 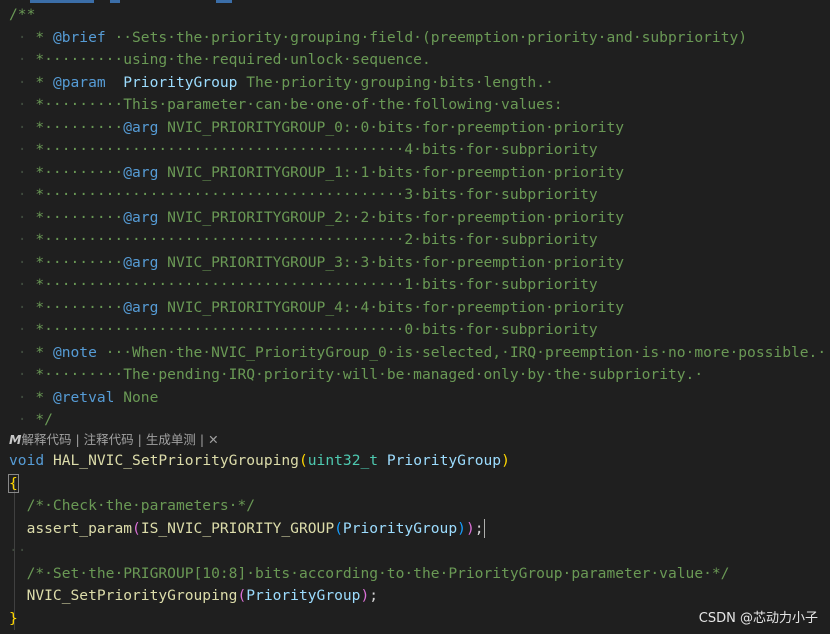 I want to click on code-token: */, so click(x=44, y=419).